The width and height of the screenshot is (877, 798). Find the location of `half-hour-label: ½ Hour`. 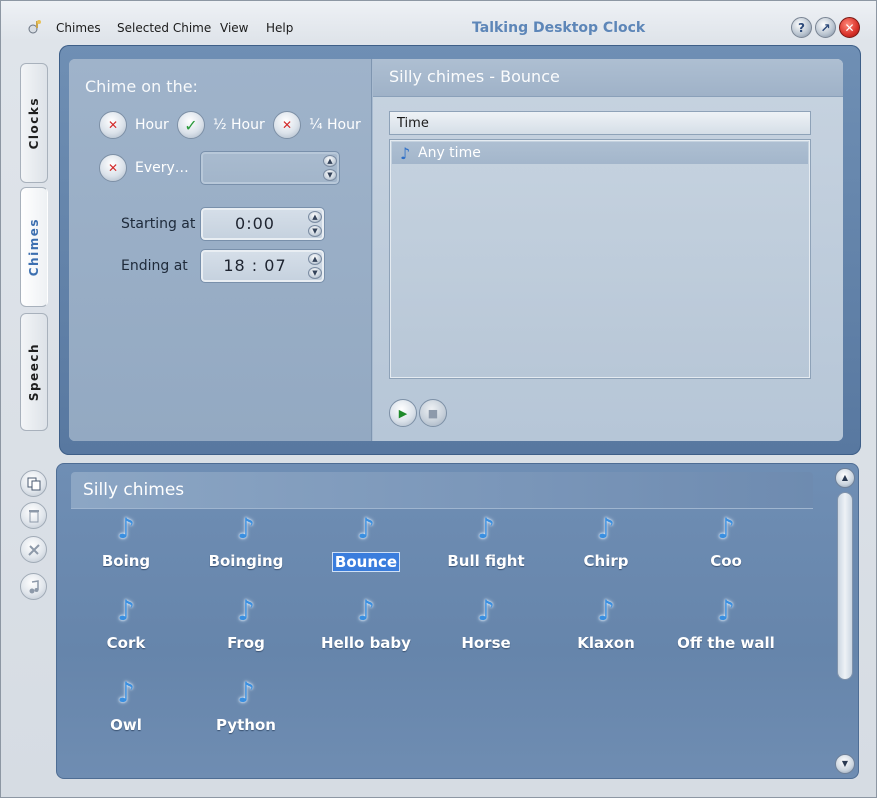

half-hour-label: ½ Hour is located at coordinates (239, 125).